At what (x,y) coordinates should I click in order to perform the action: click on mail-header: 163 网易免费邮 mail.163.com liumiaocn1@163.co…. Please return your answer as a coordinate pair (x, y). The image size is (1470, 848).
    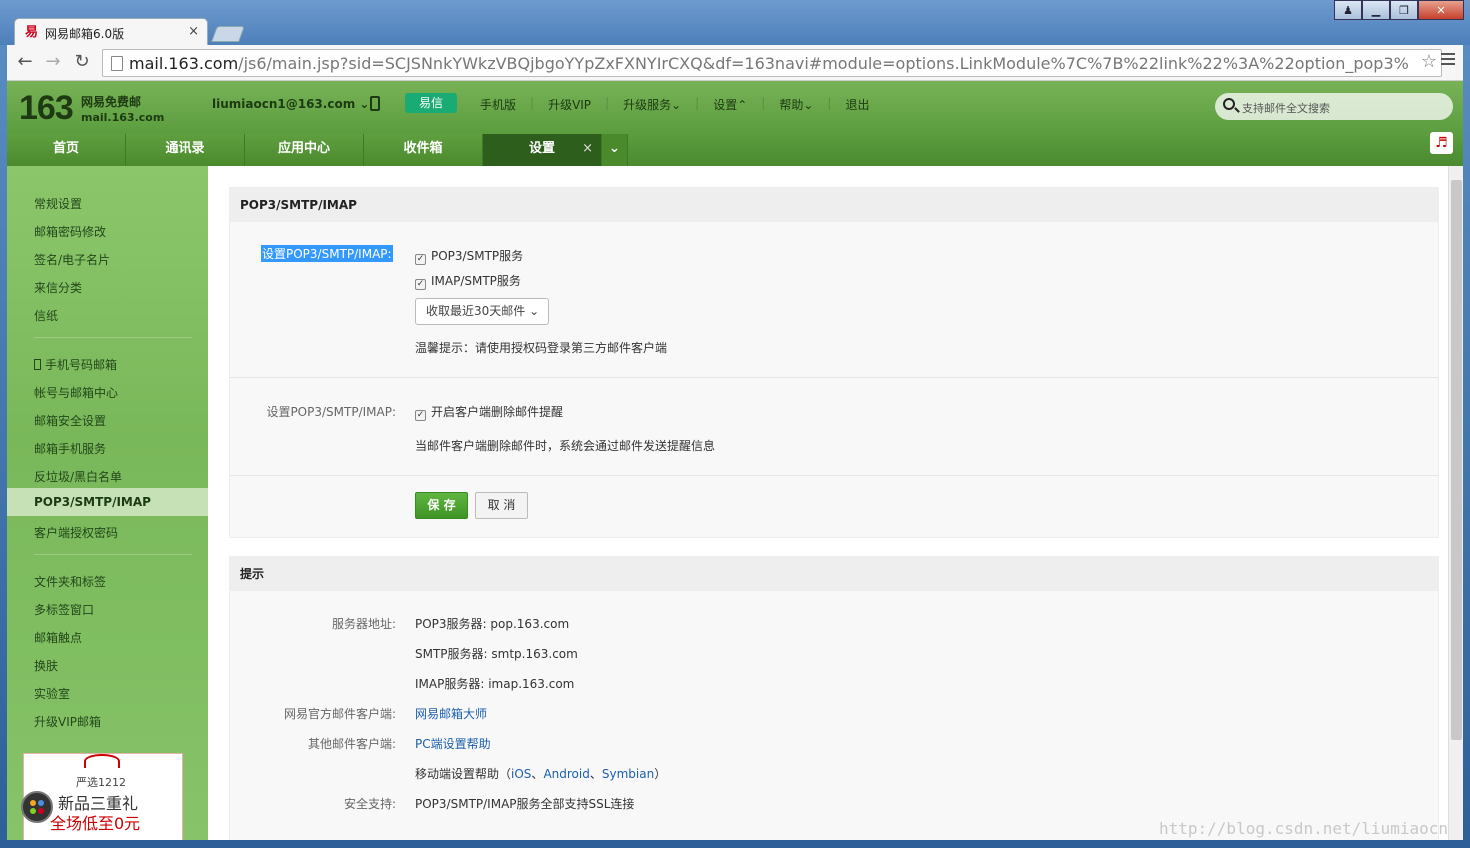
    Looking at the image, I should click on (735, 123).